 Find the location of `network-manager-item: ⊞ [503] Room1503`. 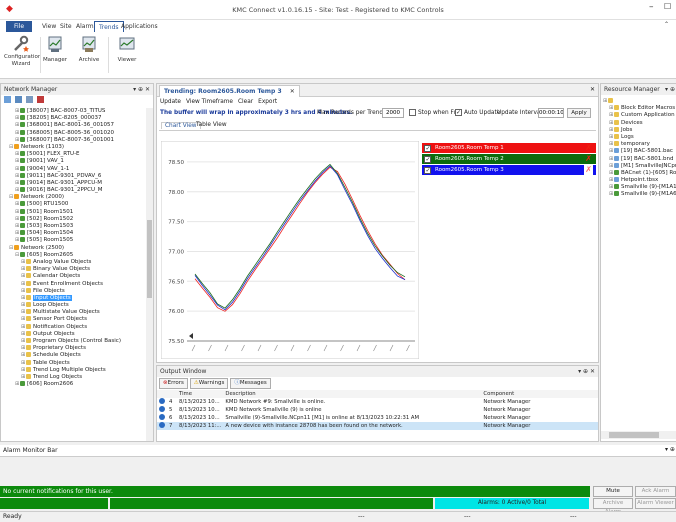

network-manager-item: ⊞ [503] Room1503 is located at coordinates (73, 226).